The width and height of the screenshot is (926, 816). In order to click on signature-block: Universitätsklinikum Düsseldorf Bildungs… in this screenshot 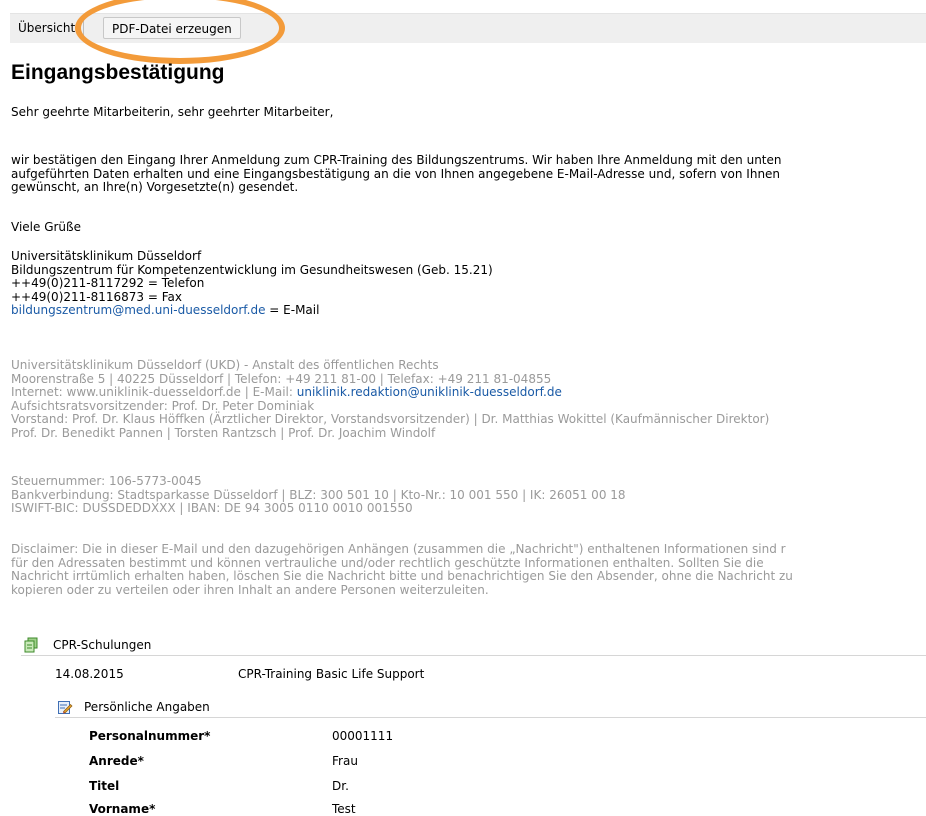, I will do `click(468, 283)`.